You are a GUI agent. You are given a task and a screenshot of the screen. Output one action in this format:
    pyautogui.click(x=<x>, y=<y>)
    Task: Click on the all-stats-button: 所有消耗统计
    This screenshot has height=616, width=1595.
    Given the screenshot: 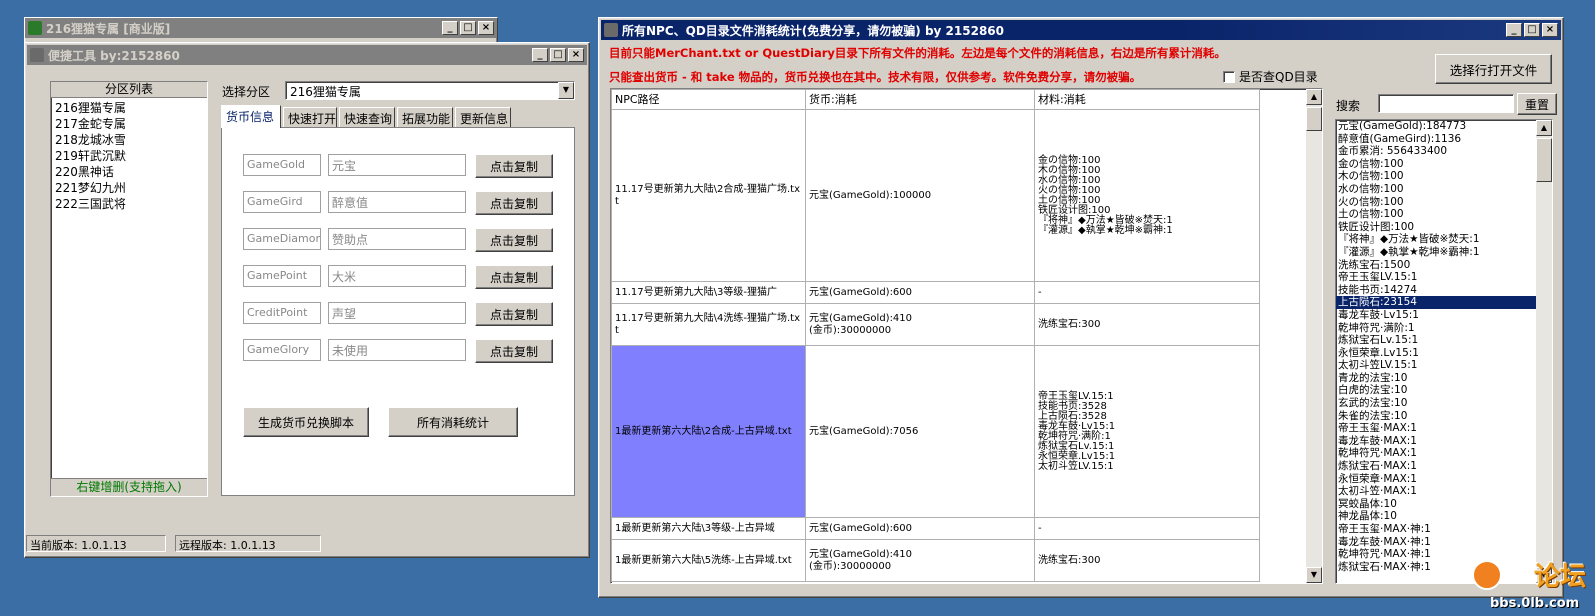 What is the action you would take?
    pyautogui.click(x=453, y=422)
    